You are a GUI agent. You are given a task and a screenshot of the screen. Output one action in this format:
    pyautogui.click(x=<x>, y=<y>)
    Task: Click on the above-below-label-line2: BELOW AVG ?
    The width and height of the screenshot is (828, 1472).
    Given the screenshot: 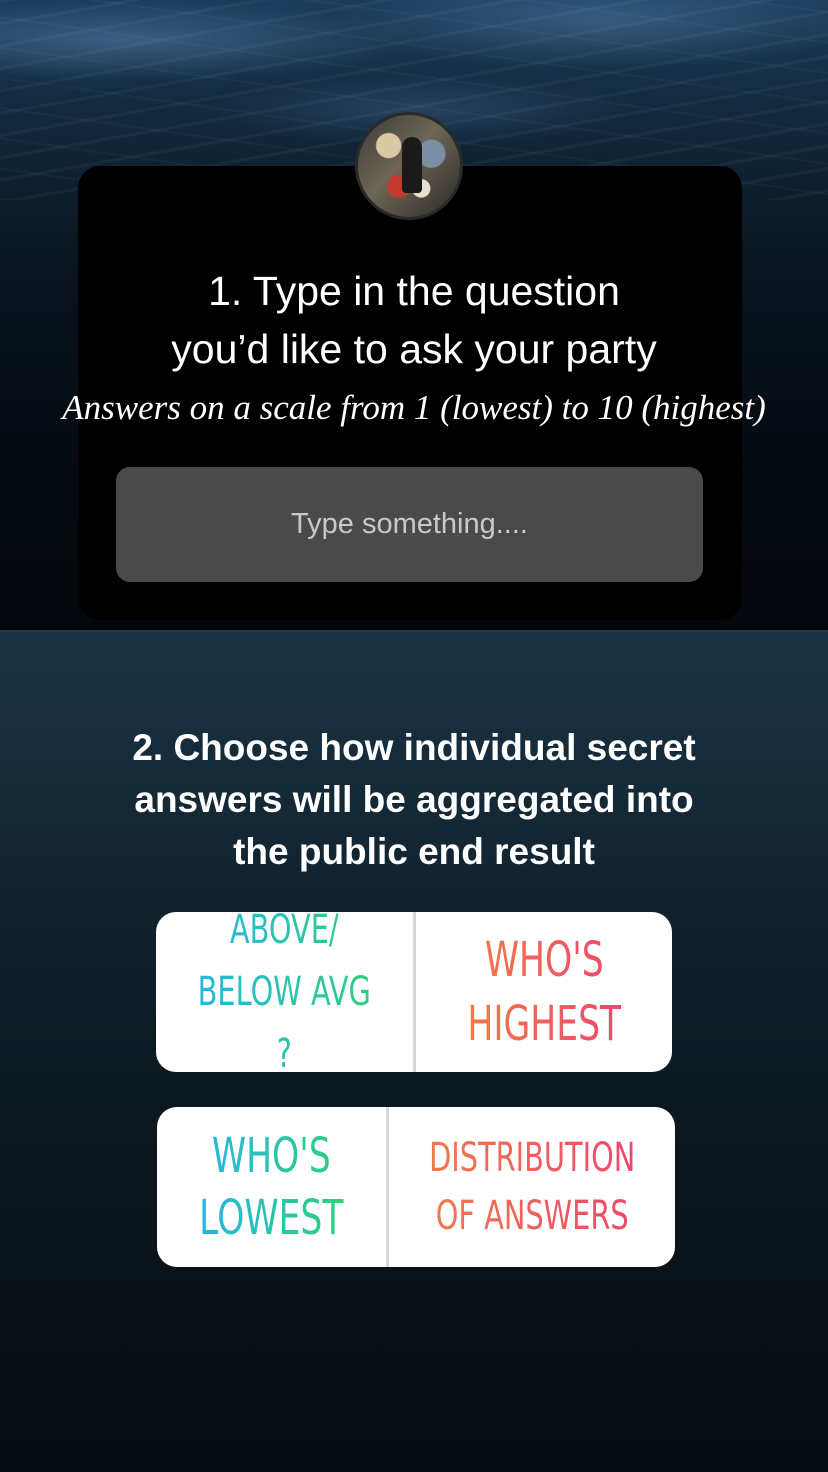 What is the action you would take?
    pyautogui.click(x=284, y=1016)
    